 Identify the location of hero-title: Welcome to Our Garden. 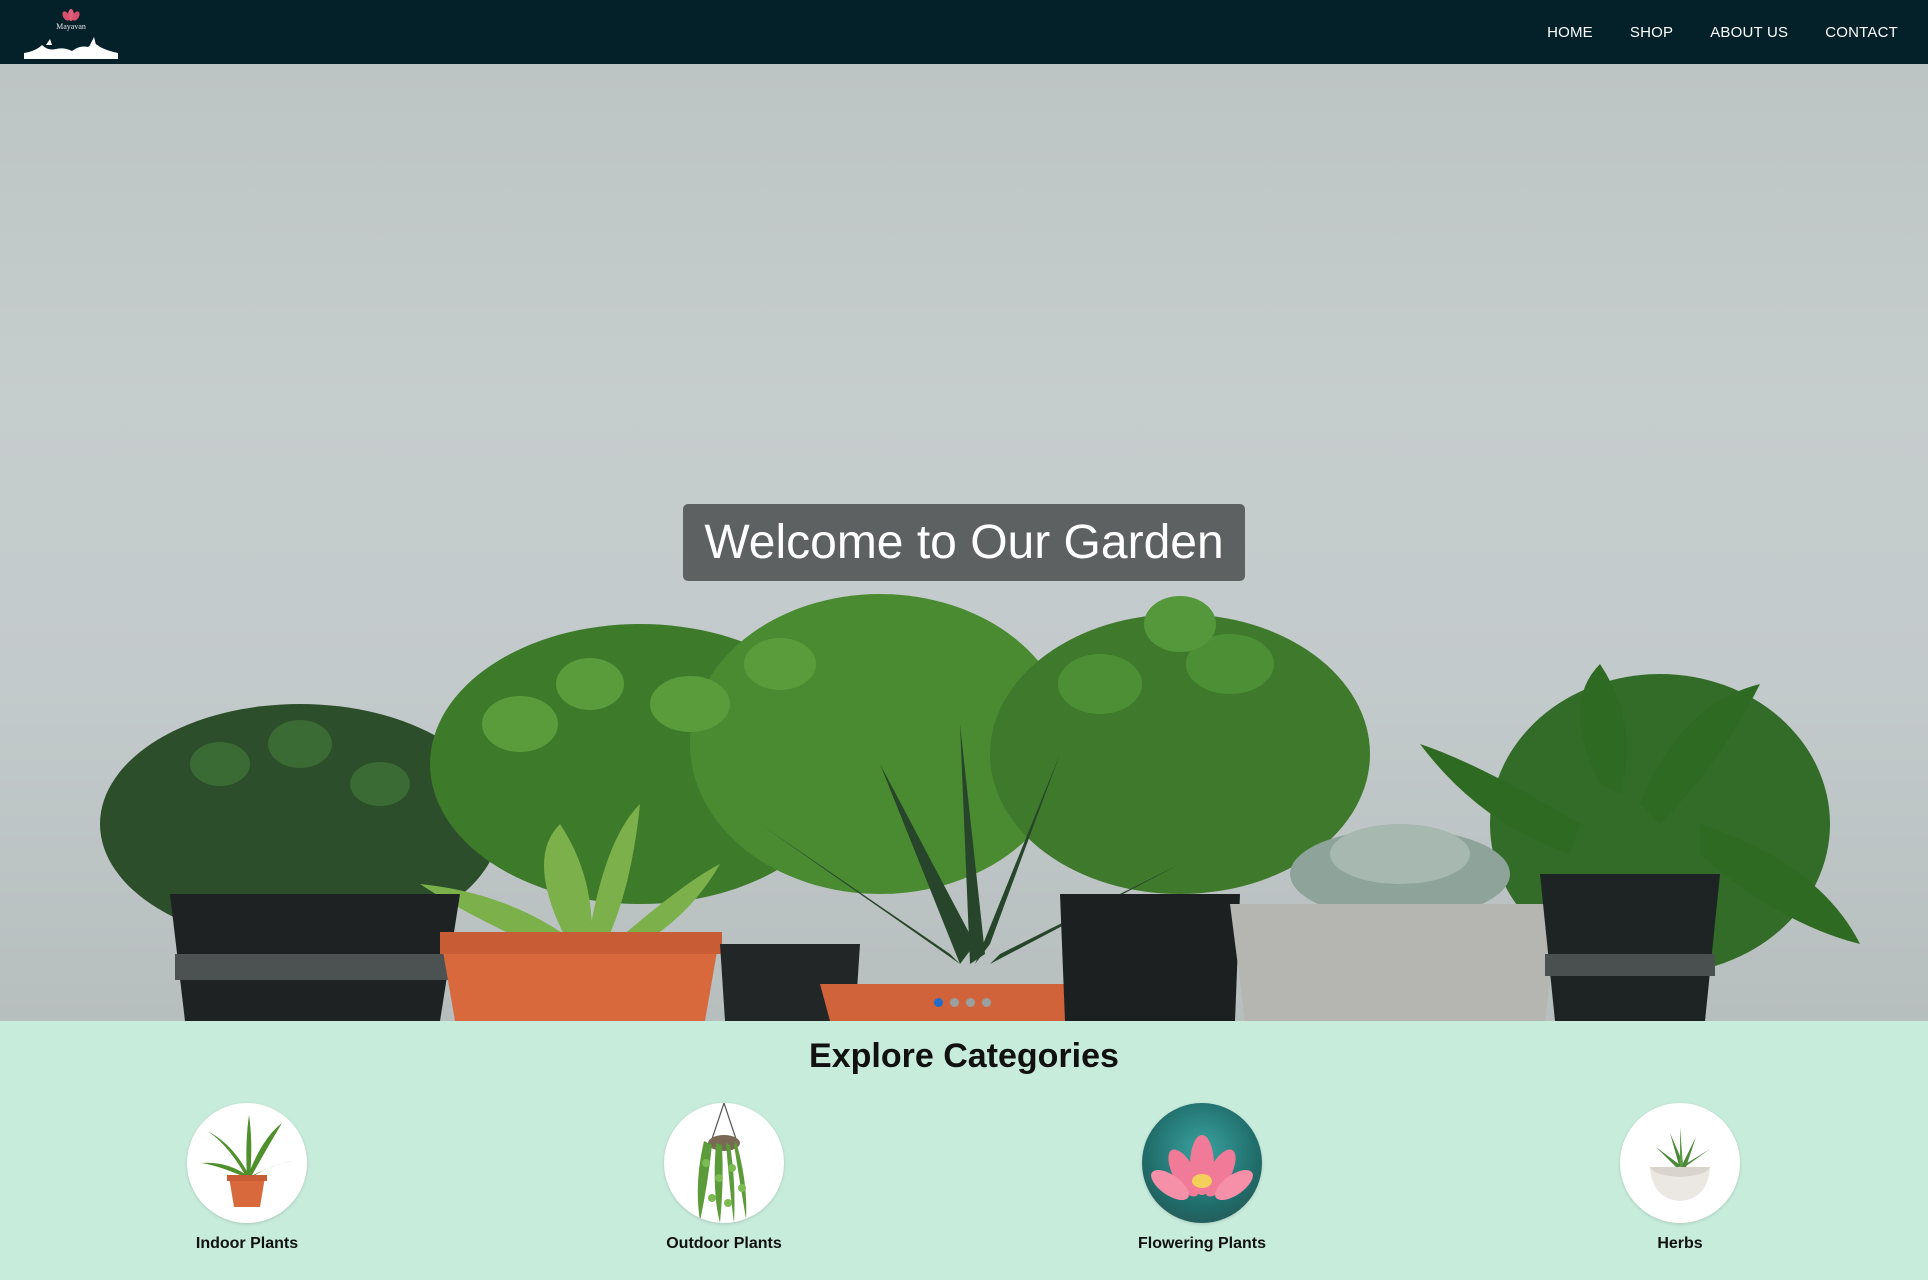
(964, 542).